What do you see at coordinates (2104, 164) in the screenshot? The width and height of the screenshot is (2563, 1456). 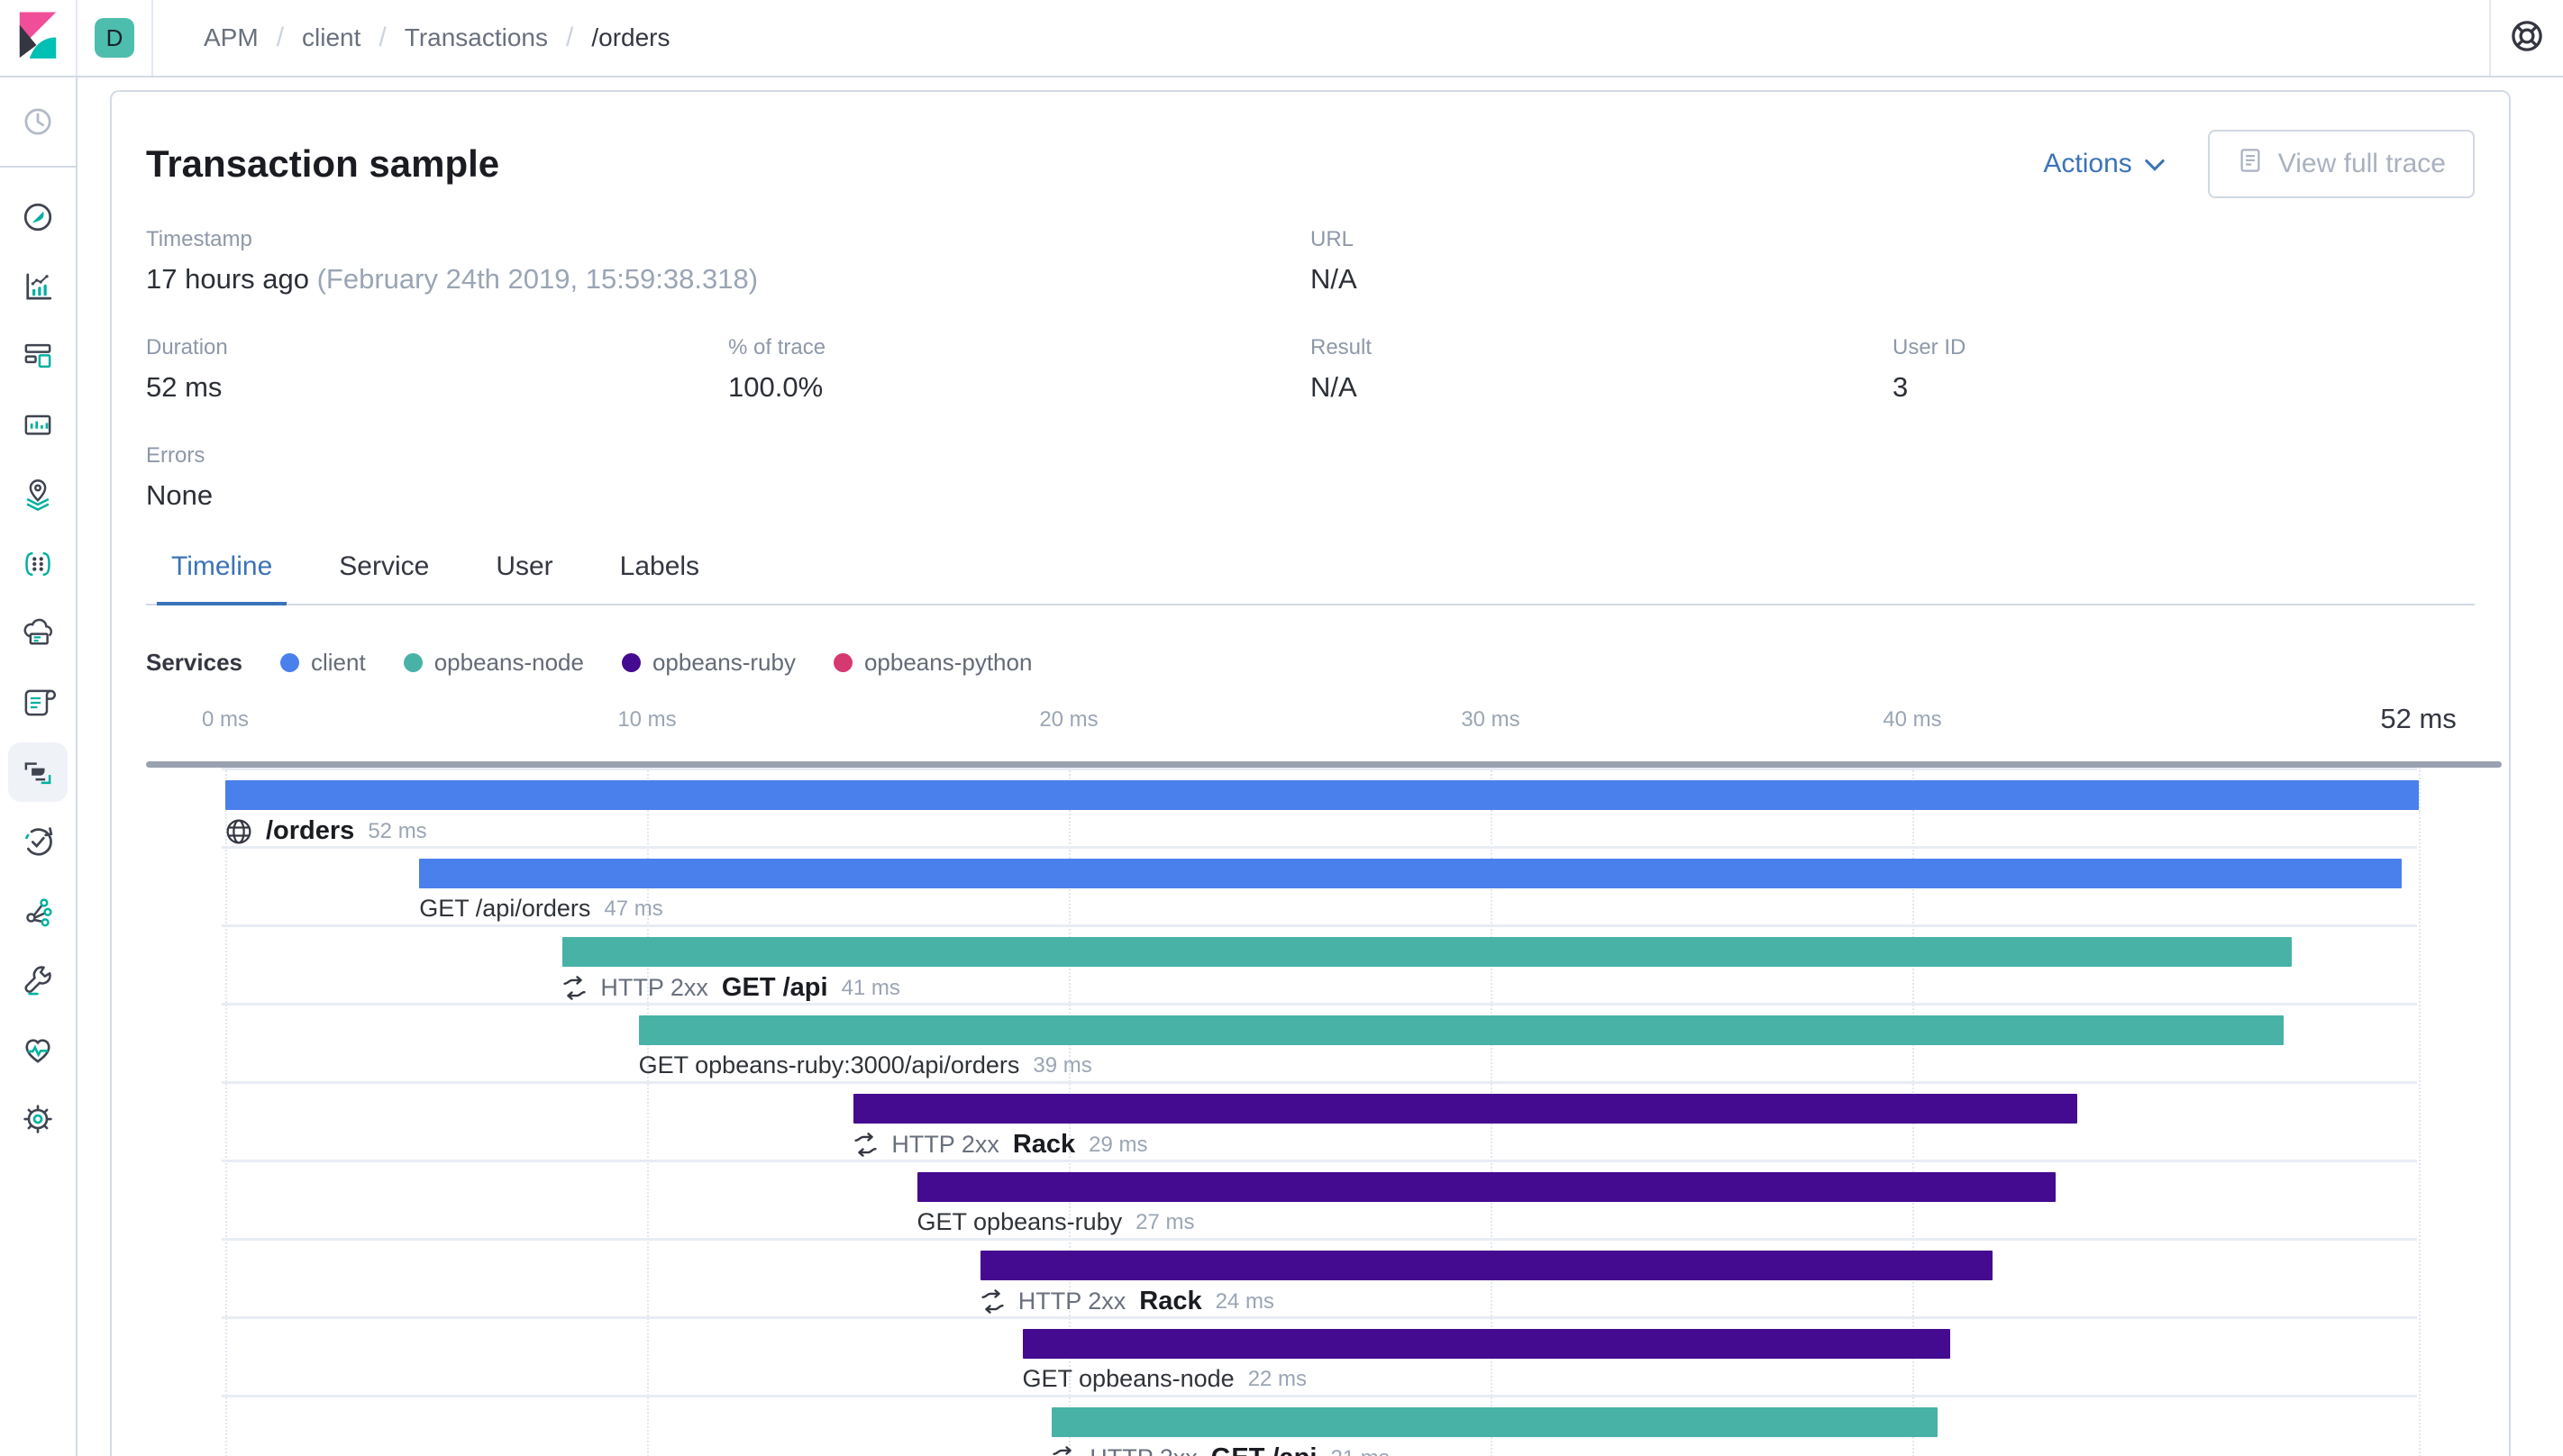 I see `actions-dropdown: Actions` at bounding box center [2104, 164].